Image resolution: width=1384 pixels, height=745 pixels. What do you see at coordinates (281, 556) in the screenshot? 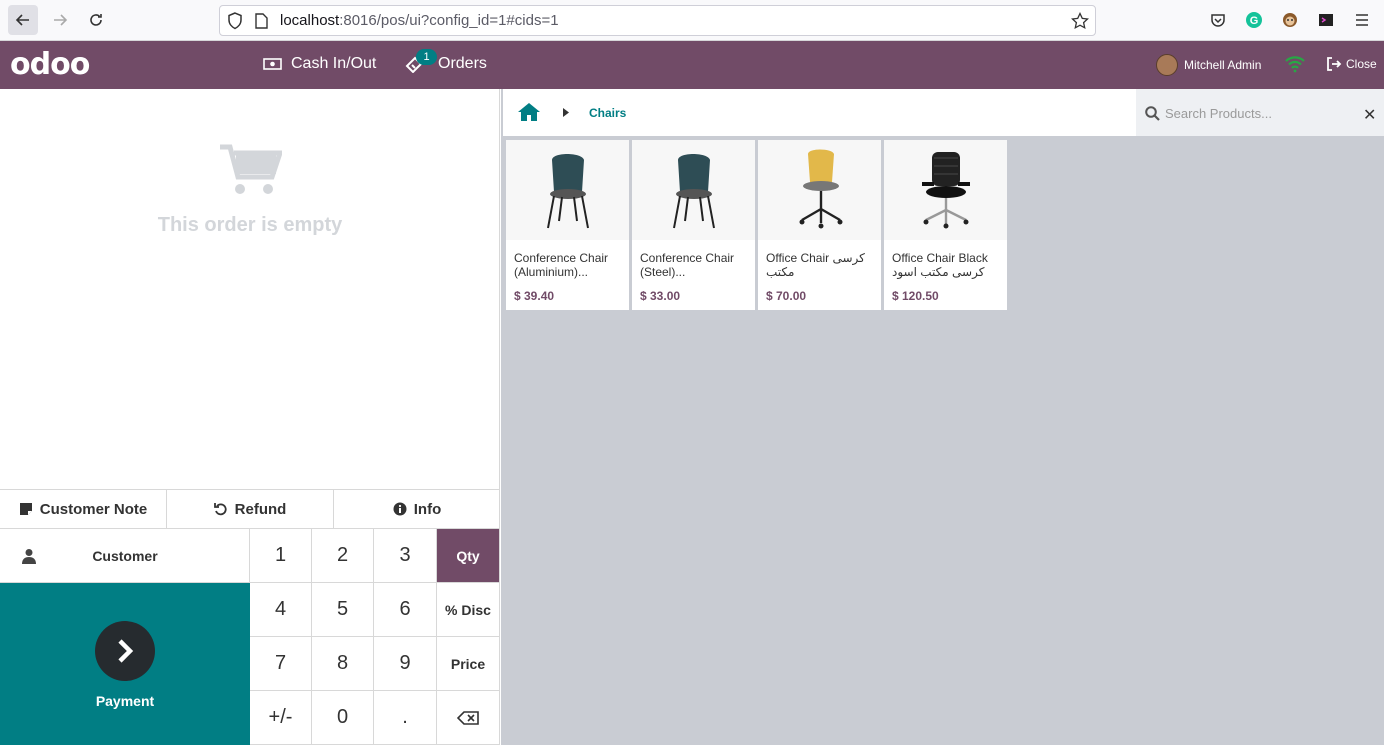
I see `numpad-key-1: 1` at bounding box center [281, 556].